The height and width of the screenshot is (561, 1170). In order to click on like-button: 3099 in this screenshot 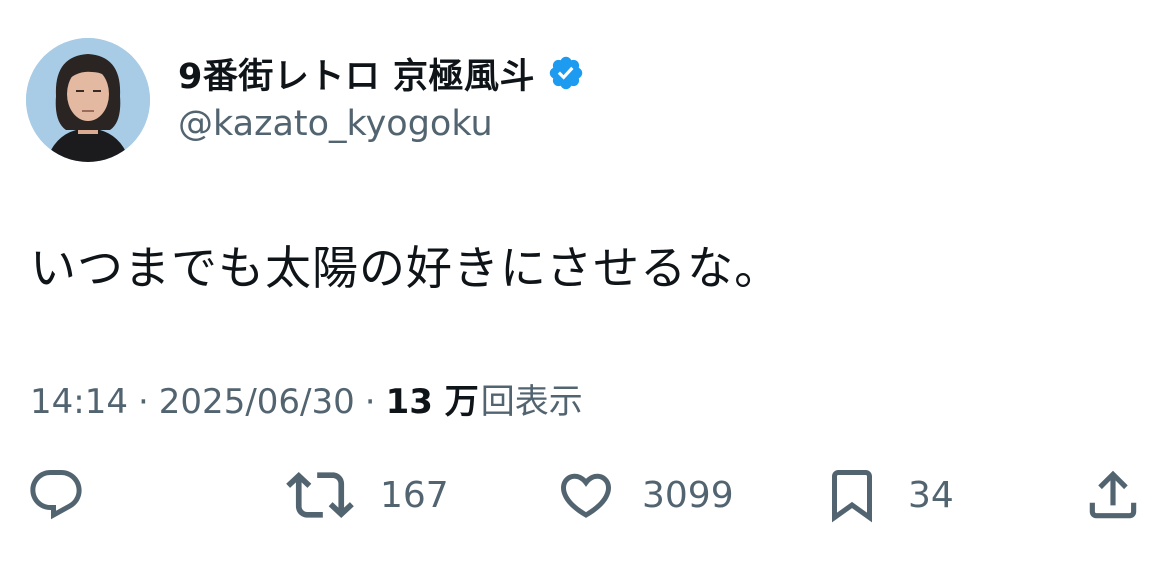, I will do `click(645, 495)`.